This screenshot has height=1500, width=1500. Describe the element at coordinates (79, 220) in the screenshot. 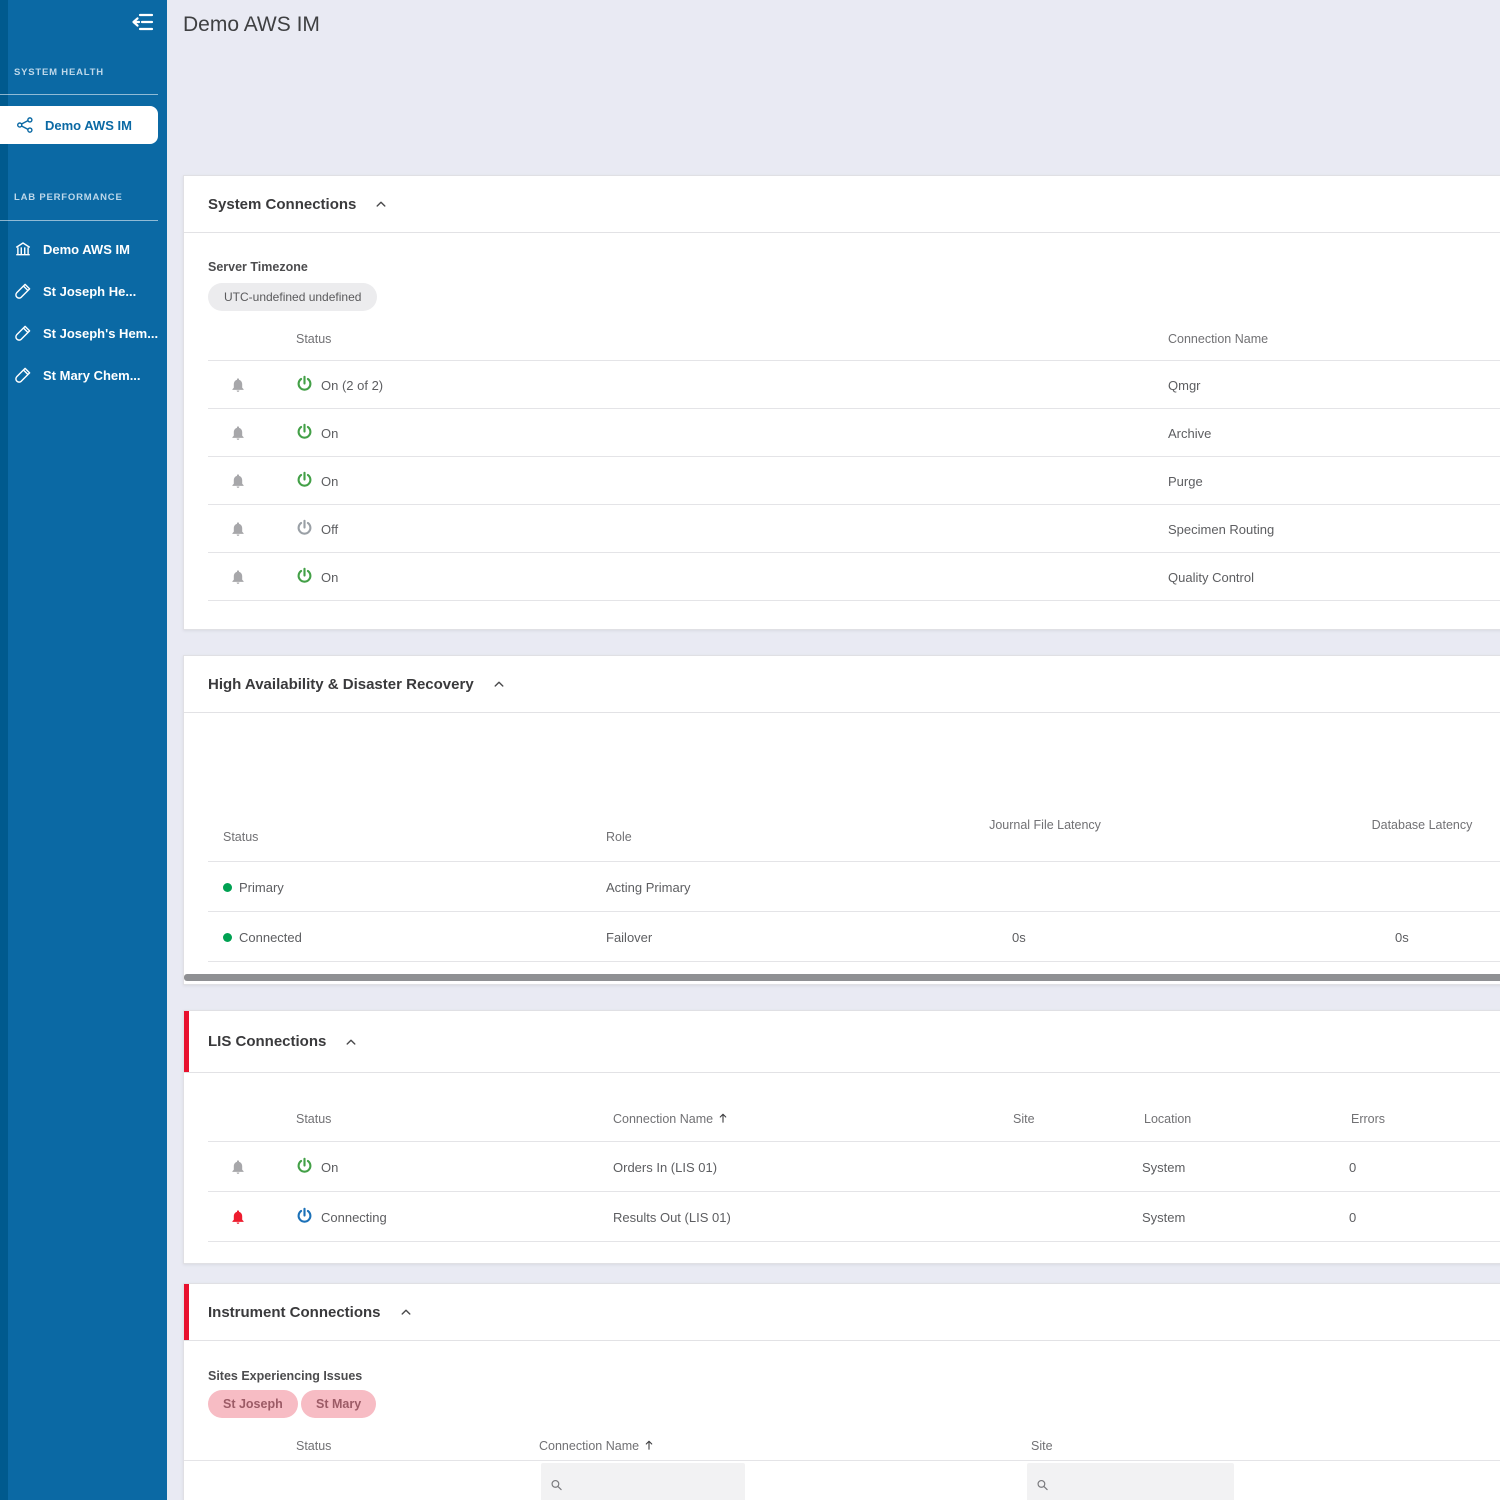

I see `sidebar-divider` at that location.